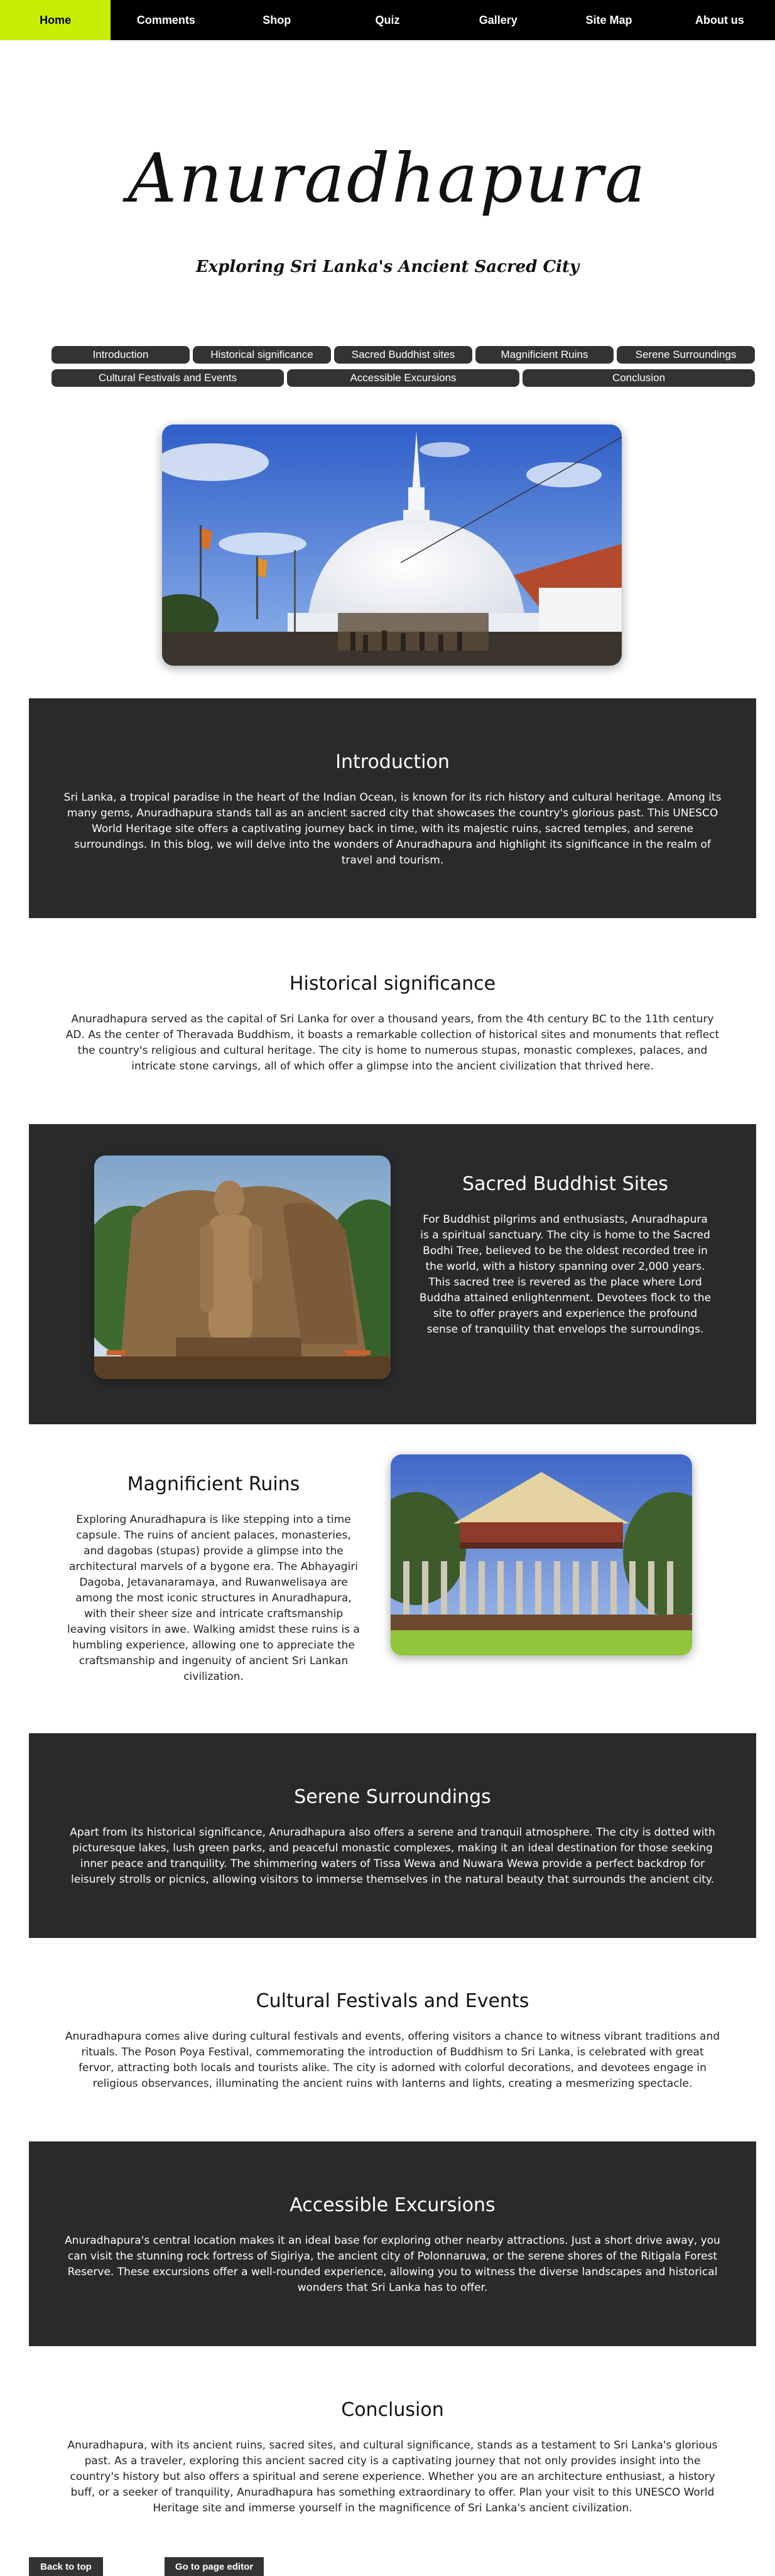  Describe the element at coordinates (387, 179) in the screenshot. I see `page-title: Anuradhapura` at that location.